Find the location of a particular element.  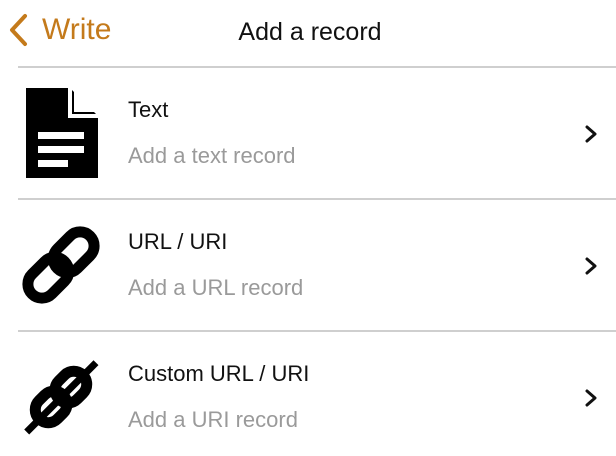

record-title: Text is located at coordinates (148, 109).